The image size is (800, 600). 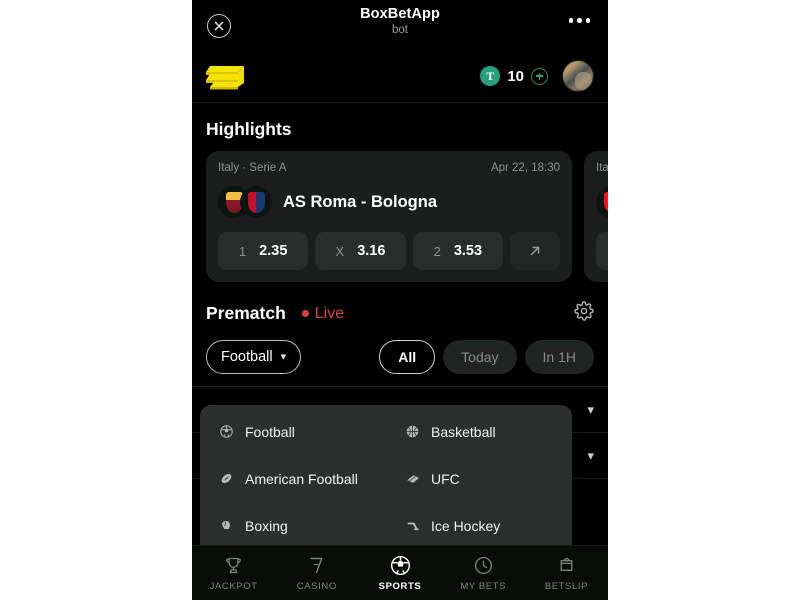 What do you see at coordinates (445, 478) in the screenshot?
I see `sport-option-label: UFC` at bounding box center [445, 478].